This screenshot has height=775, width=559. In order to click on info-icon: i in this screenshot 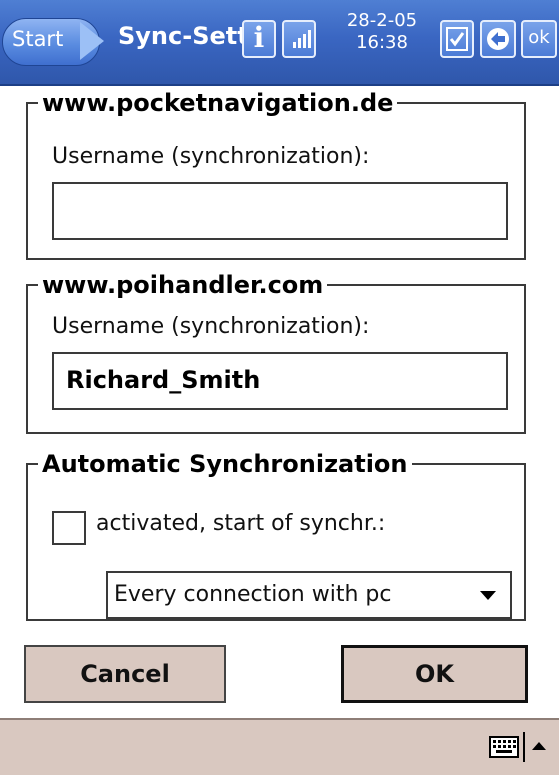, I will do `click(259, 39)`.